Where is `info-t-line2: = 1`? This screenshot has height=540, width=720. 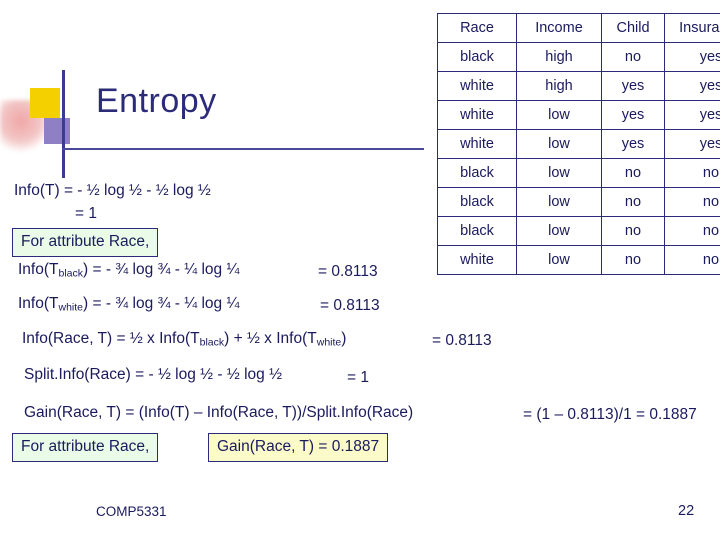 info-t-line2: = 1 is located at coordinates (86, 213).